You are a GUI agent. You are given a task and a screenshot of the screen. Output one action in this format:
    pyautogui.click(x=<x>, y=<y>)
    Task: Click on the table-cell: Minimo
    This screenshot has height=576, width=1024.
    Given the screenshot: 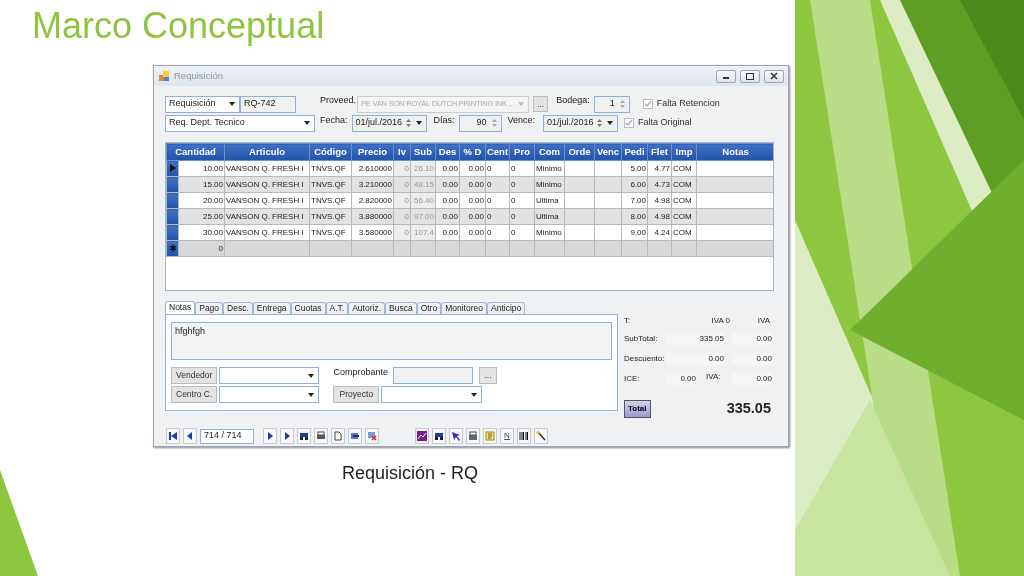 What is the action you would take?
    pyautogui.click(x=549, y=168)
    